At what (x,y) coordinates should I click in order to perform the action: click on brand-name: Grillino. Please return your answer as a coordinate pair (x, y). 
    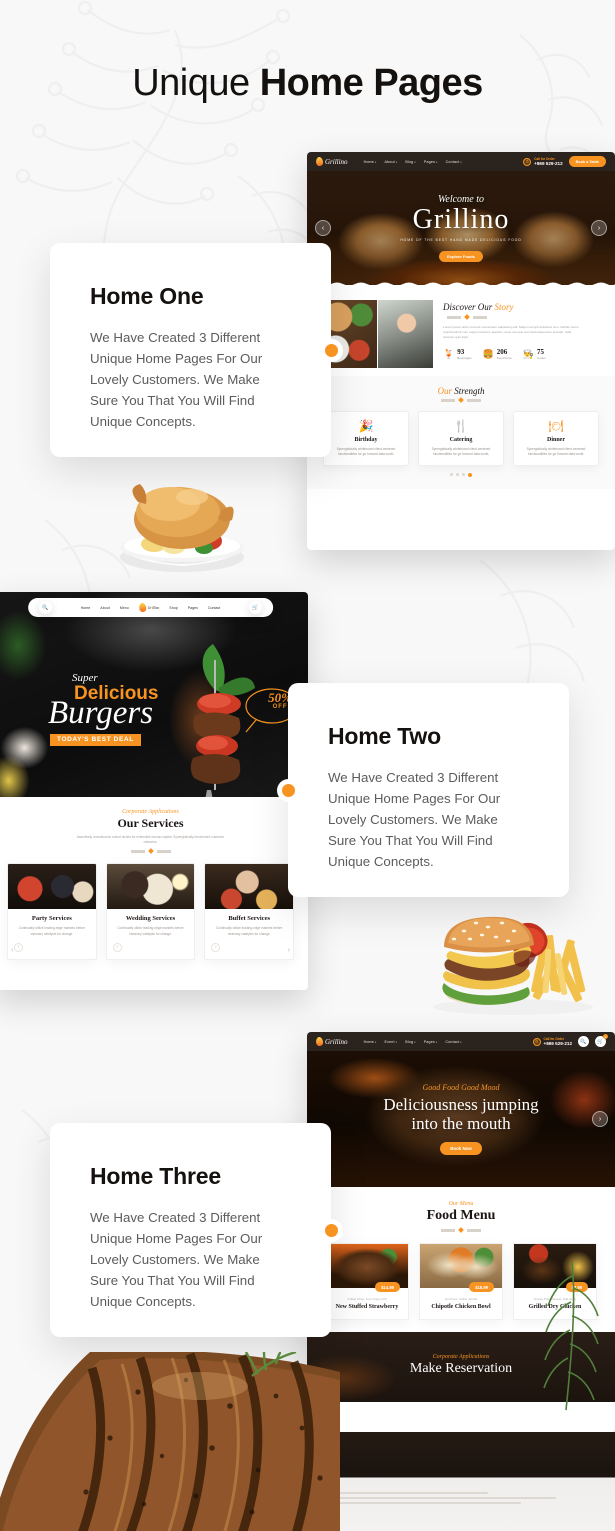
    Looking at the image, I should click on (153, 607).